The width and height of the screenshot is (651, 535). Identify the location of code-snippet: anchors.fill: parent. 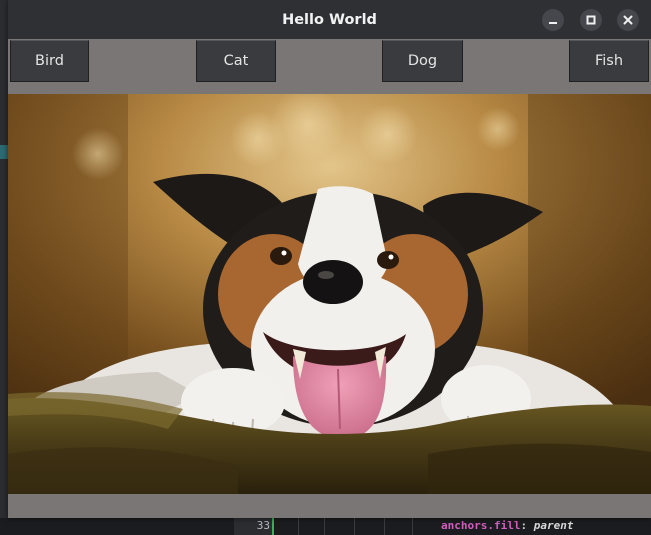
(507, 525).